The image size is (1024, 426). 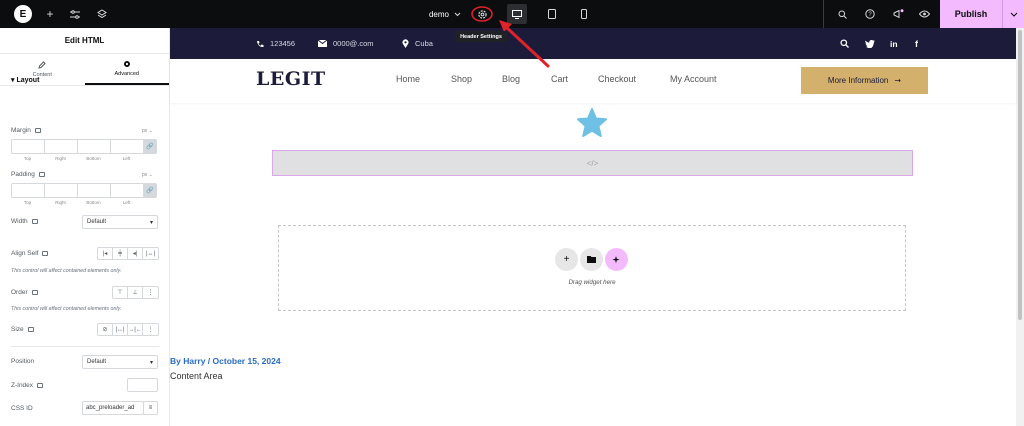 I want to click on post-meta: By Harry / October 15, 2024, so click(x=225, y=361).